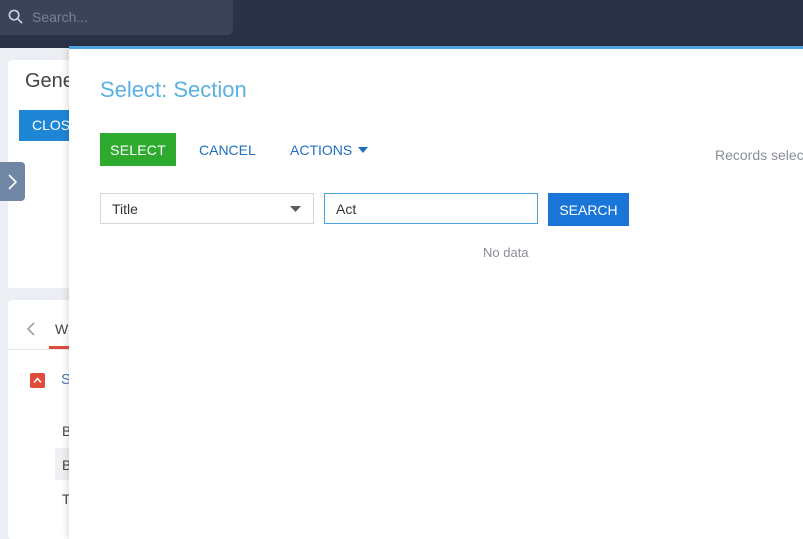 The width and height of the screenshot is (803, 539). I want to click on chevron-right-icon, so click(13, 182).